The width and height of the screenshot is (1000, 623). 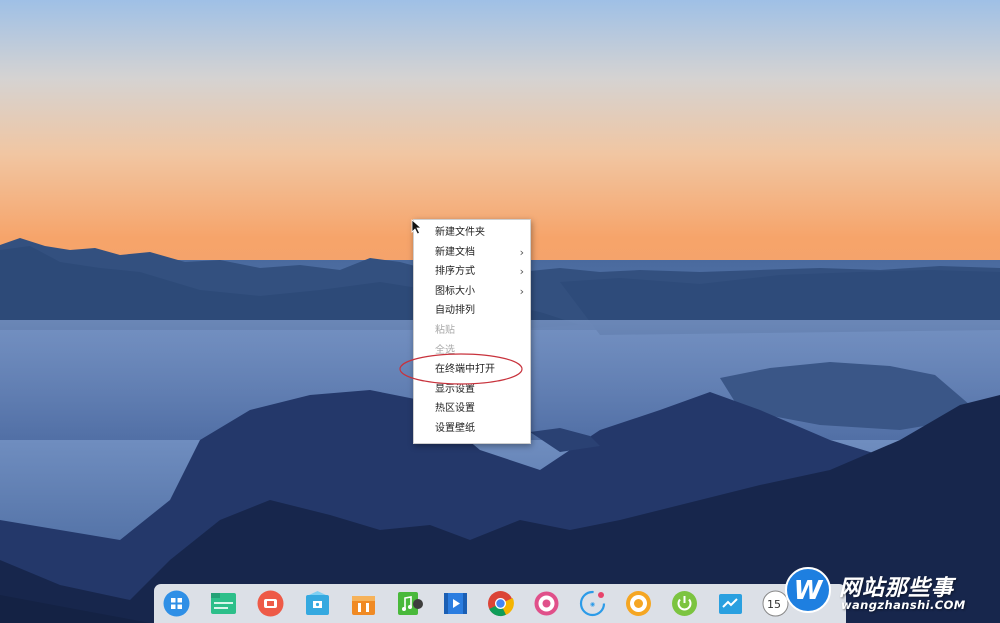 What do you see at coordinates (774, 604) in the screenshot?
I see `clock-text: 15` at bounding box center [774, 604].